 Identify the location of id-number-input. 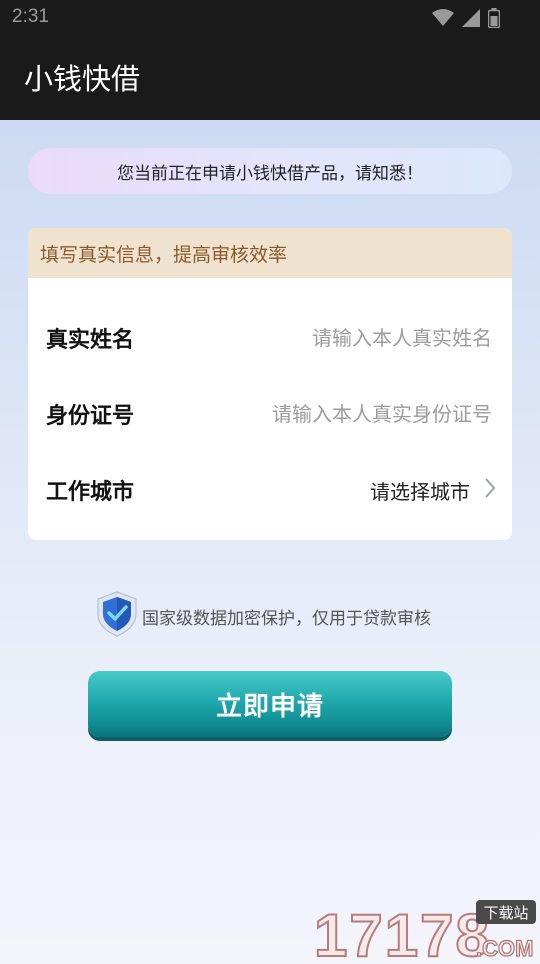
(342, 414).